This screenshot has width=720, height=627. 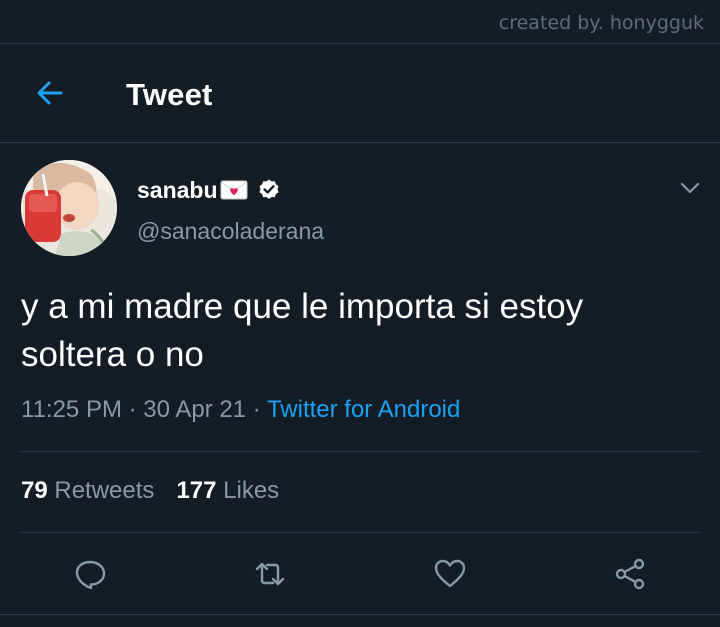 I want to click on likes-label: Likes, so click(x=251, y=490).